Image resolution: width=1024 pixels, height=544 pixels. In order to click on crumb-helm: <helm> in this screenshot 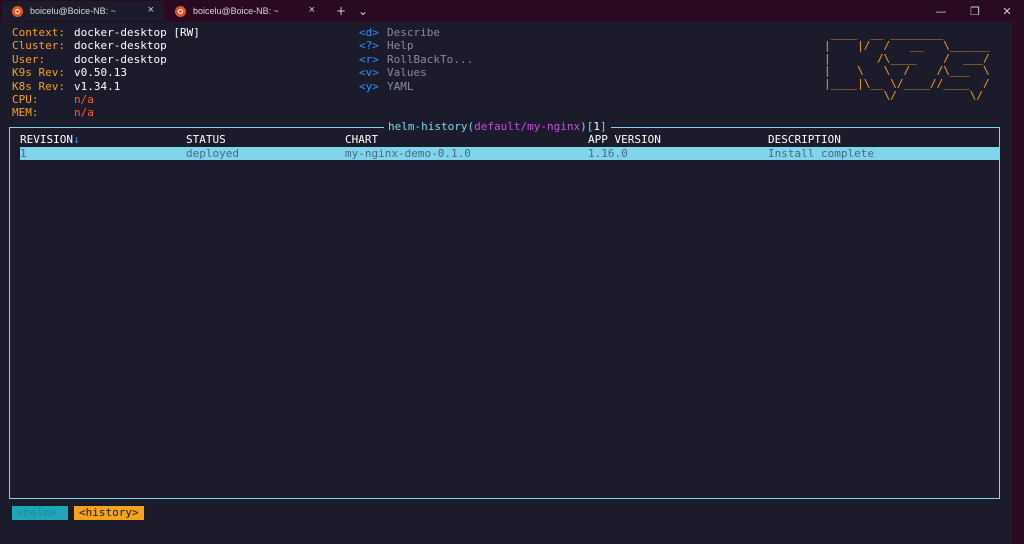, I will do `click(40, 513)`.